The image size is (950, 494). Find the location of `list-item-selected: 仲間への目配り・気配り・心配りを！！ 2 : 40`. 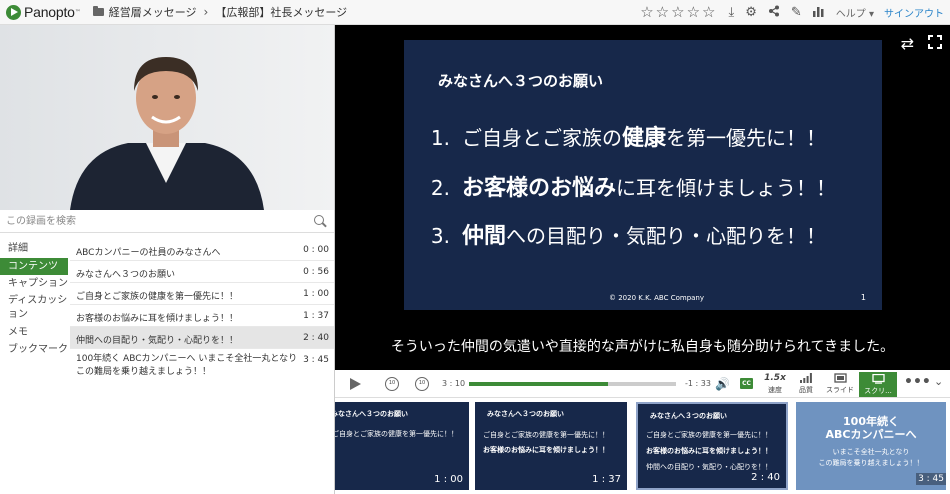

list-item-selected: 仲間への目配り・気配り・心配りを！！ 2 : 40 is located at coordinates (202, 338).